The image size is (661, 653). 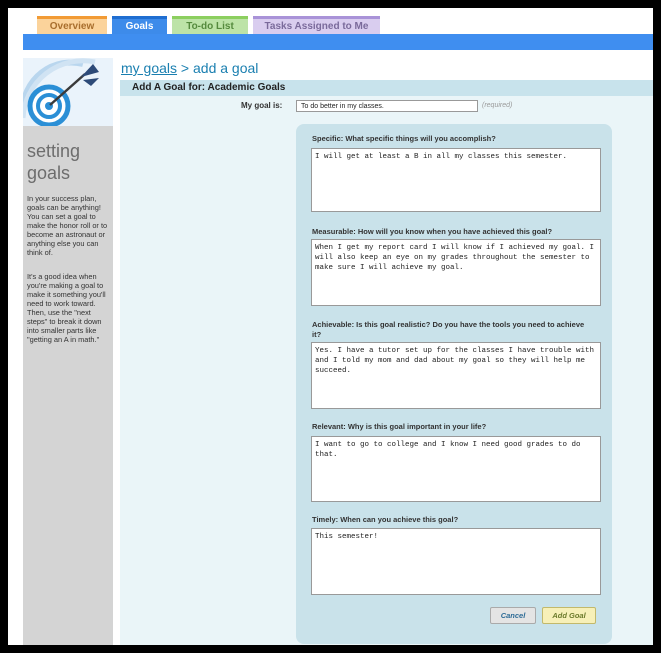 What do you see at coordinates (386, 88) in the screenshot?
I see `form-heading: Add A Goal for: Academic Goals` at bounding box center [386, 88].